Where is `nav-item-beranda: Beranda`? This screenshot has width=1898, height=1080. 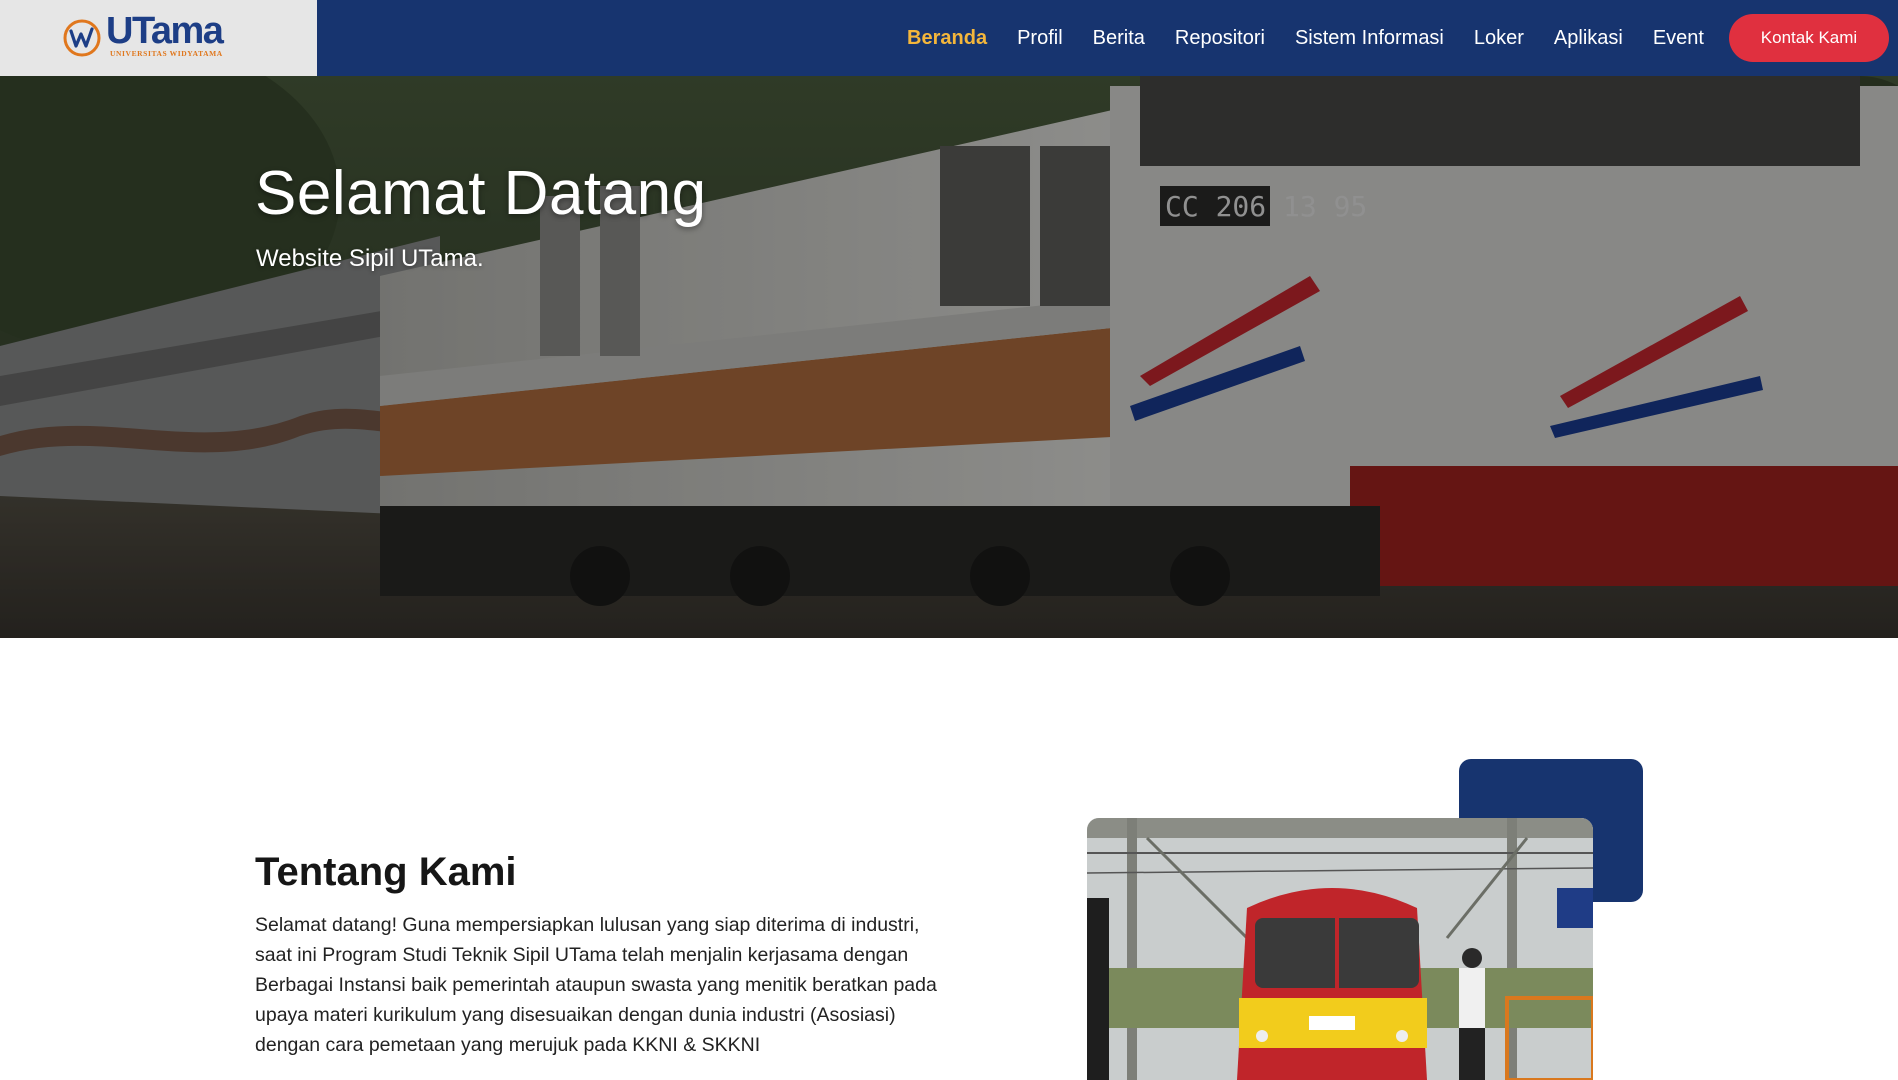 nav-item-beranda: Beranda is located at coordinates (947, 38).